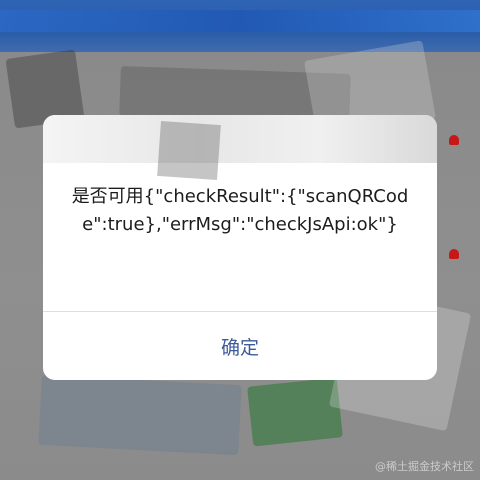  What do you see at coordinates (189, 150) in the screenshot?
I see `dialog-header-smudge` at bounding box center [189, 150].